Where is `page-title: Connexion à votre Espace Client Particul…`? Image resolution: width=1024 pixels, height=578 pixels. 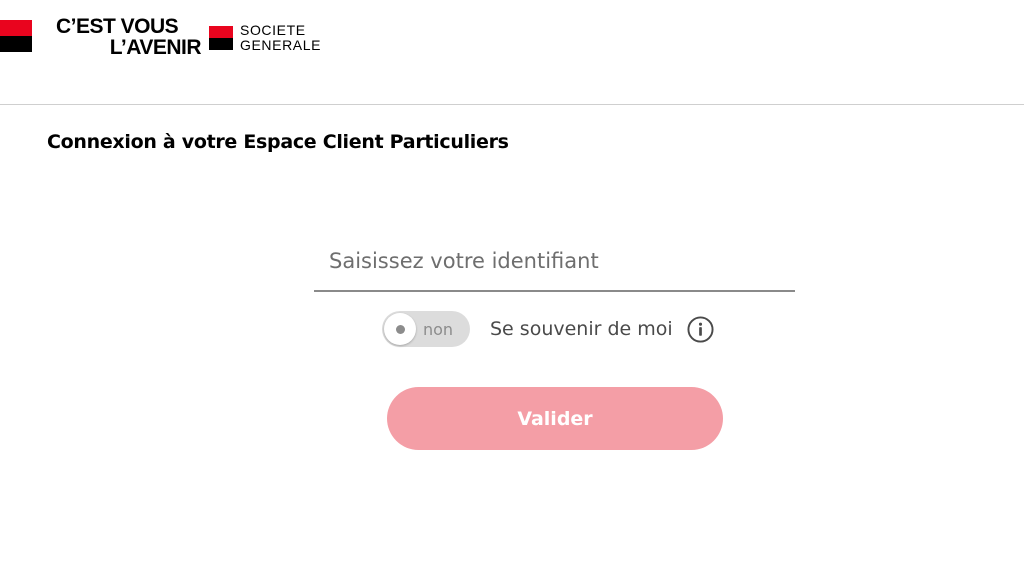
page-title: Connexion à votre Espace Client Particul… is located at coordinates (278, 142).